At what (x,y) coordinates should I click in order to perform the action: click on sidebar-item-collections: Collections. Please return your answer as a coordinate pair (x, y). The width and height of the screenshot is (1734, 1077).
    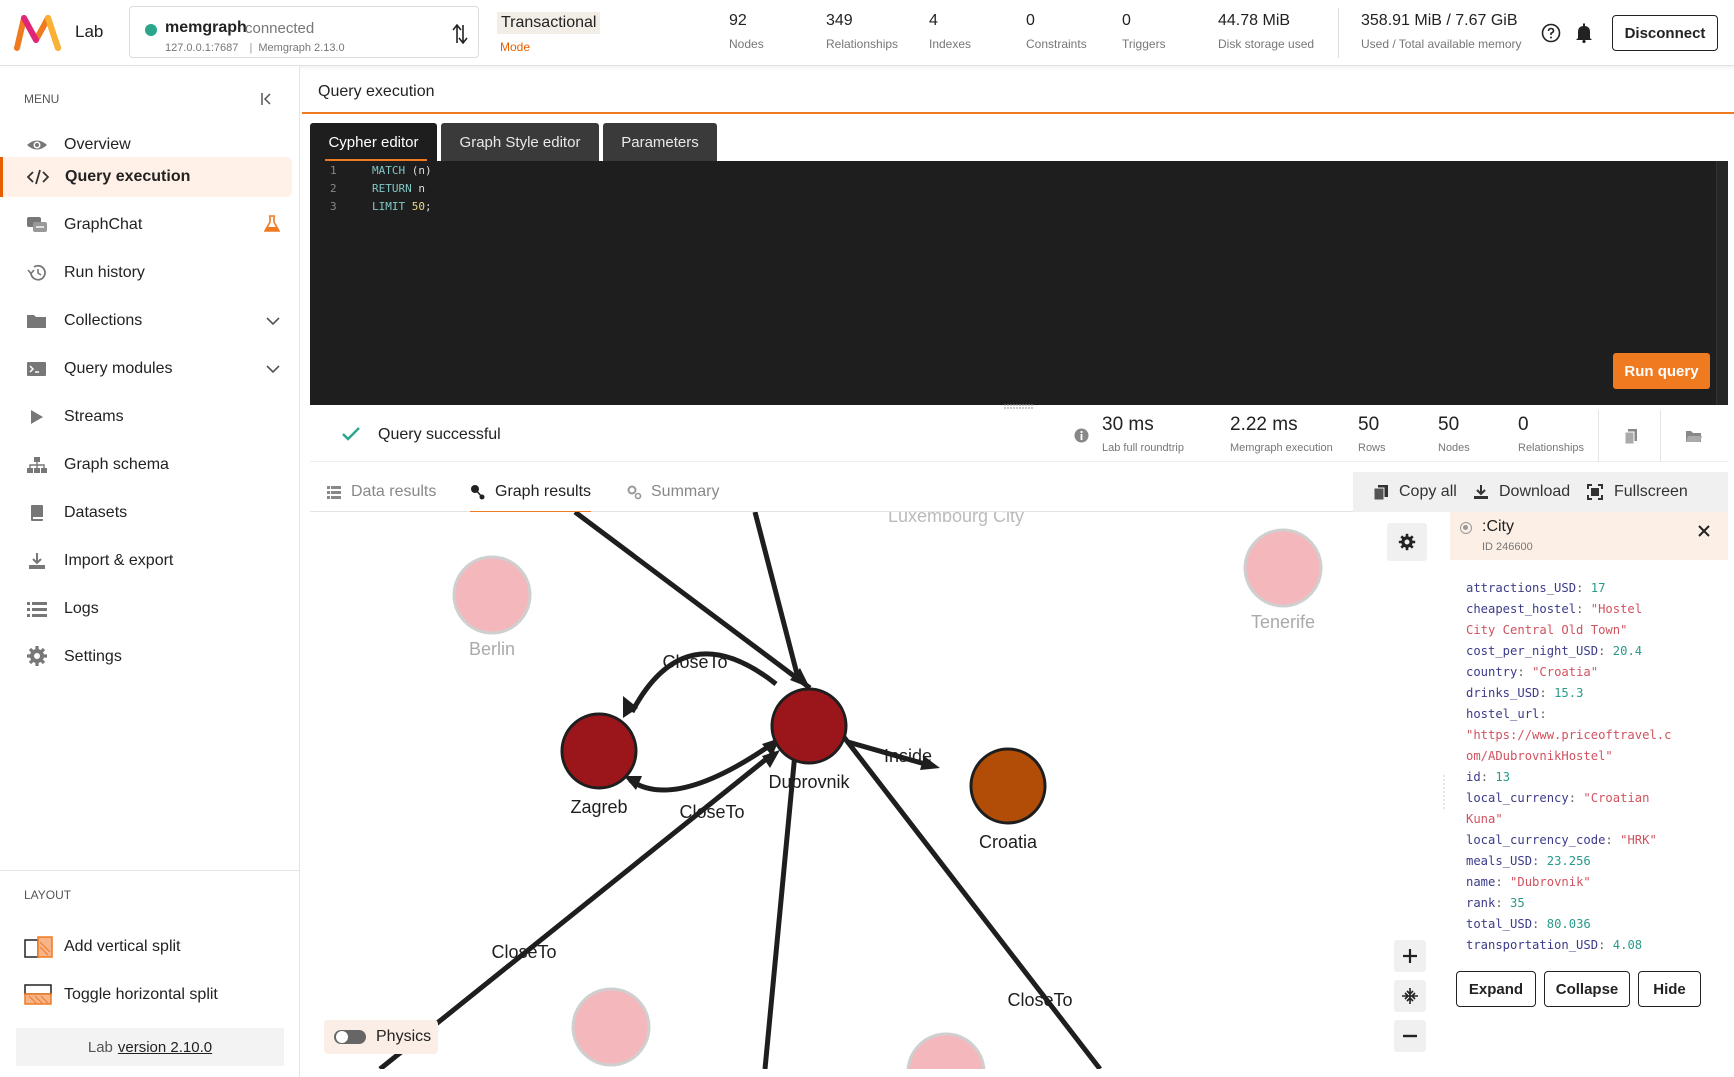
    Looking at the image, I should click on (147, 321).